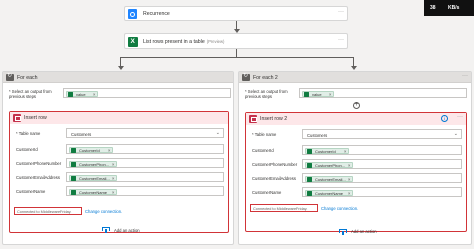  What do you see at coordinates (35, 118) in the screenshot?
I see `insert-row-title: Insert row` at bounding box center [35, 118].